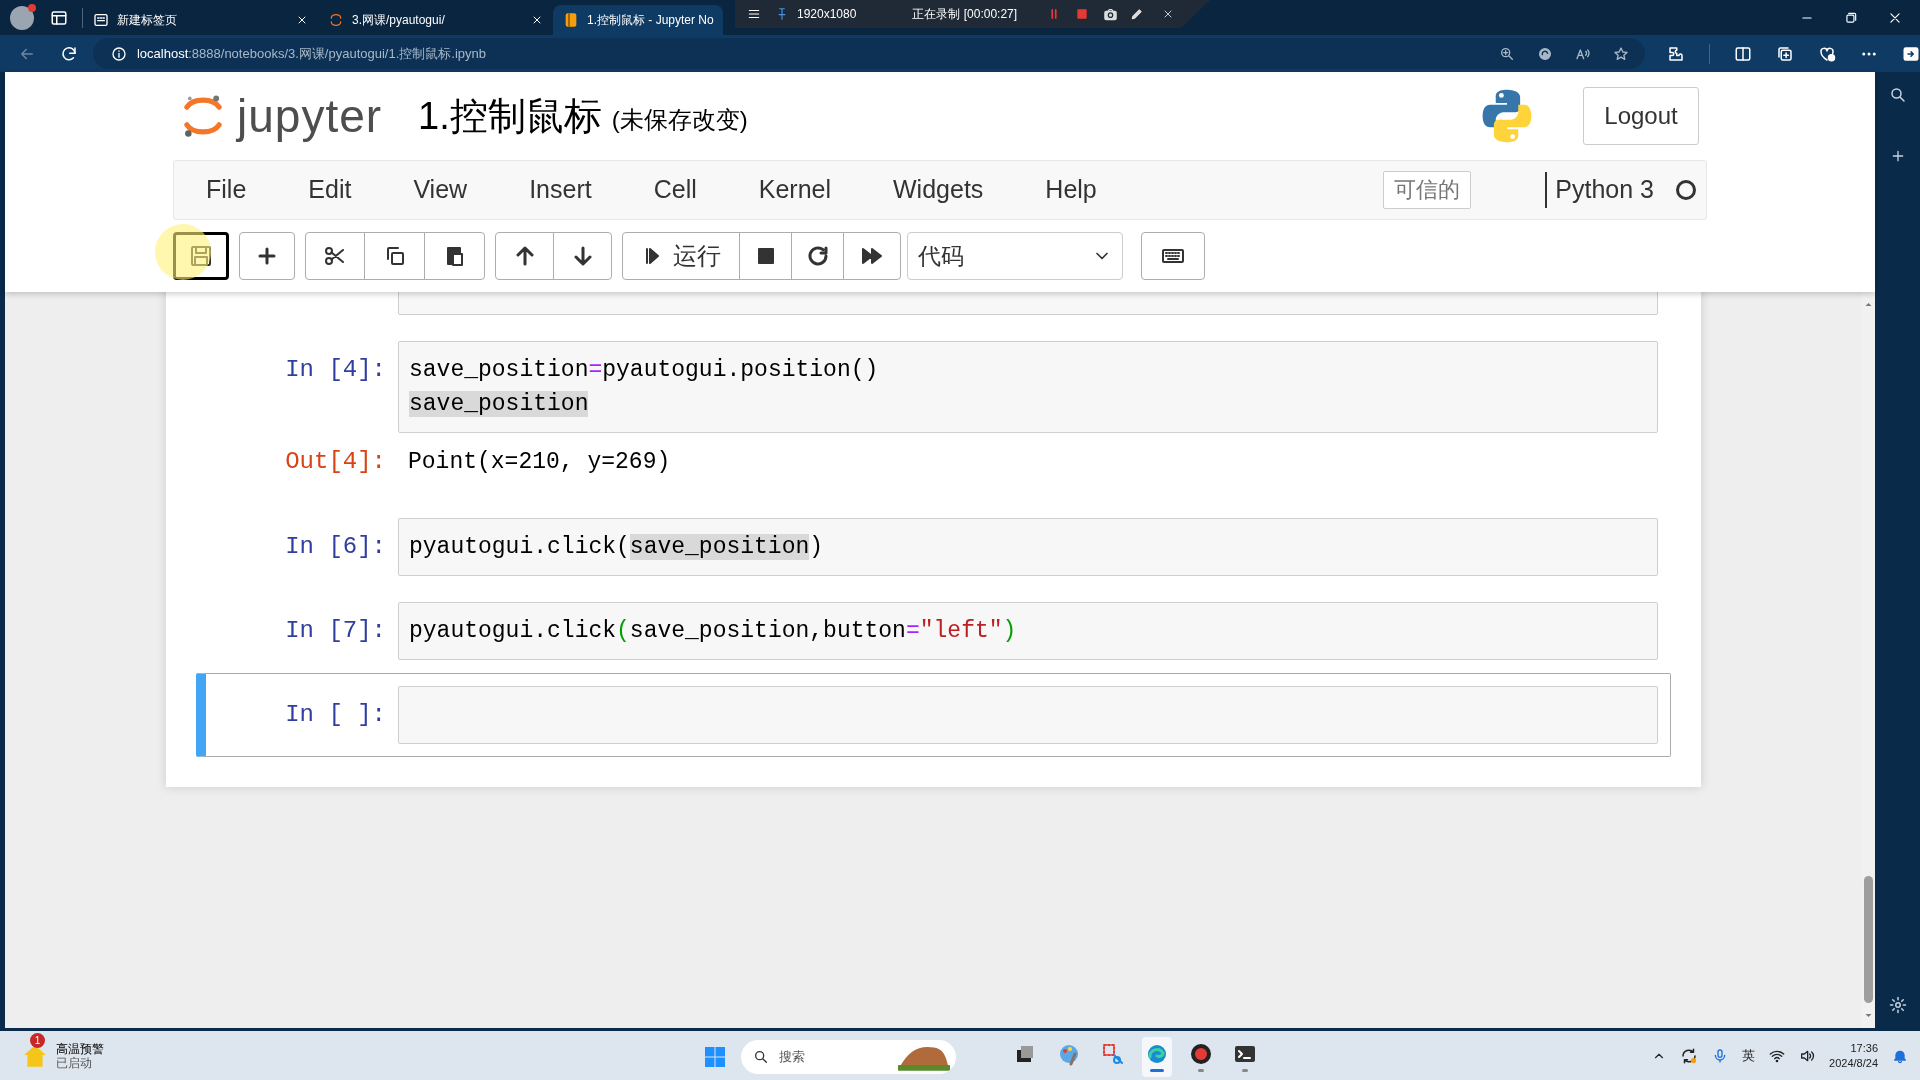  Describe the element at coordinates (681, 256) in the screenshot. I see `run-button: 运行` at that location.